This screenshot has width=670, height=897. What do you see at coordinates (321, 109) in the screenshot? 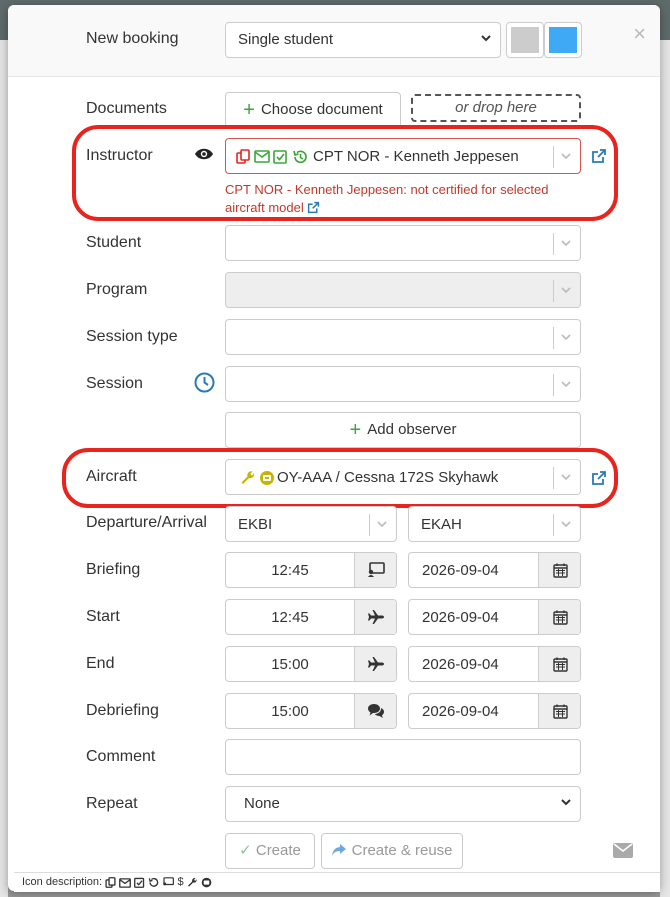
I see `choose-document-label: Choose document` at bounding box center [321, 109].